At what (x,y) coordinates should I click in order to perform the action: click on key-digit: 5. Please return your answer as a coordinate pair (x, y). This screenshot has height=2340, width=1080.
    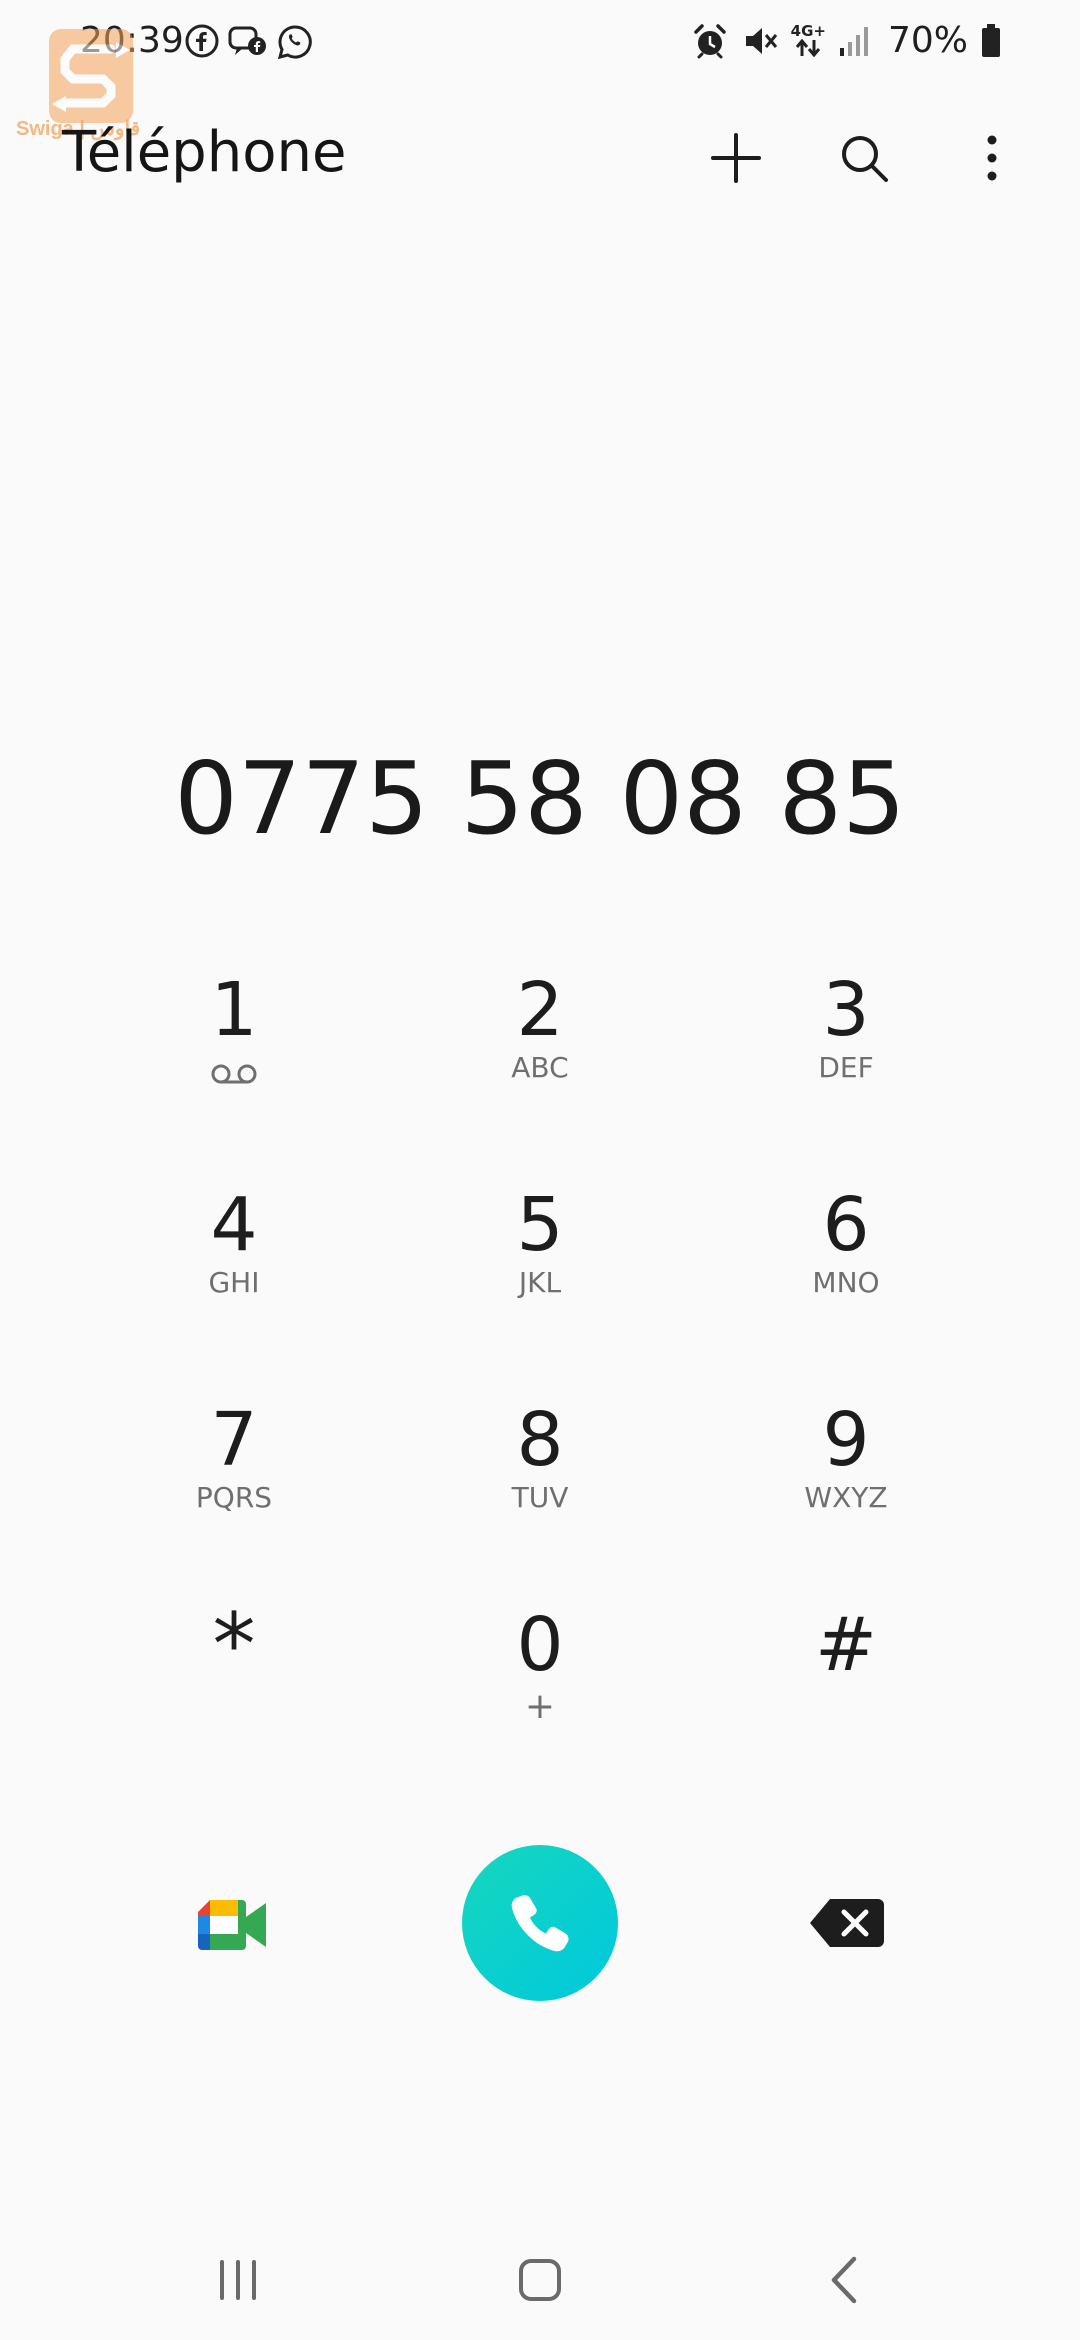
    Looking at the image, I should click on (540, 1225).